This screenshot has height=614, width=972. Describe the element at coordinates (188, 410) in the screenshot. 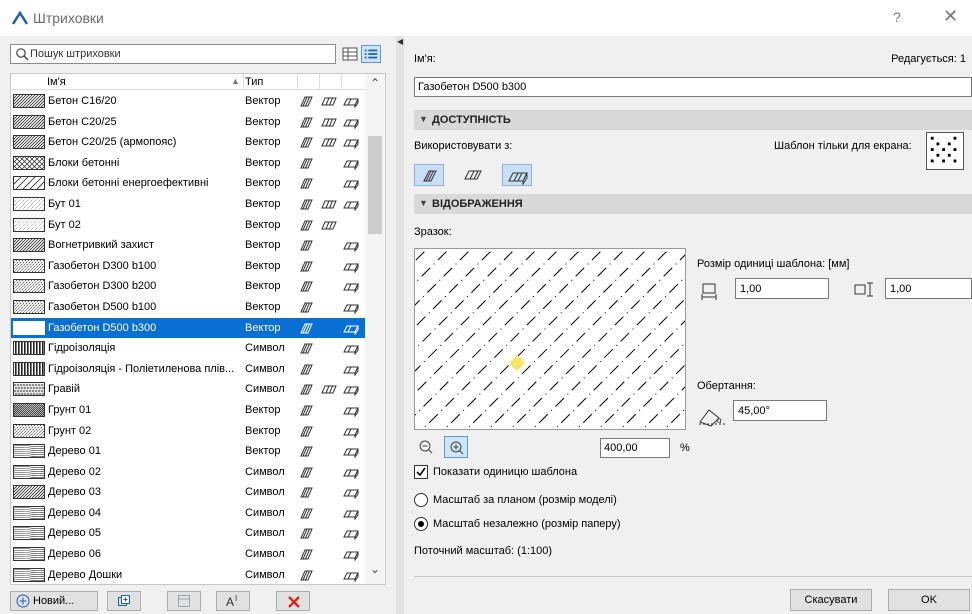

I see `list-row: Грунт 01 Вектор` at that location.